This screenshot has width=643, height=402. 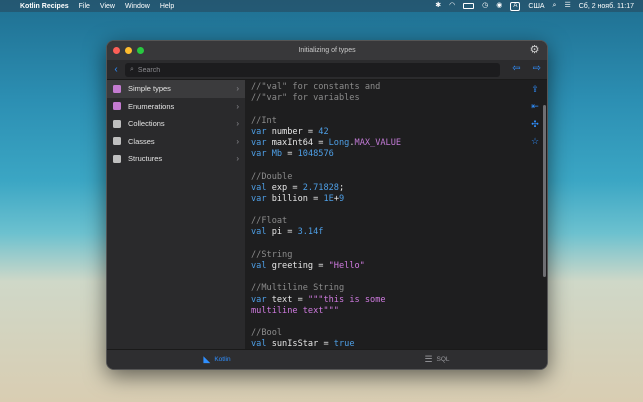 I want to click on code-token: 1048576, so click(x=315, y=154).